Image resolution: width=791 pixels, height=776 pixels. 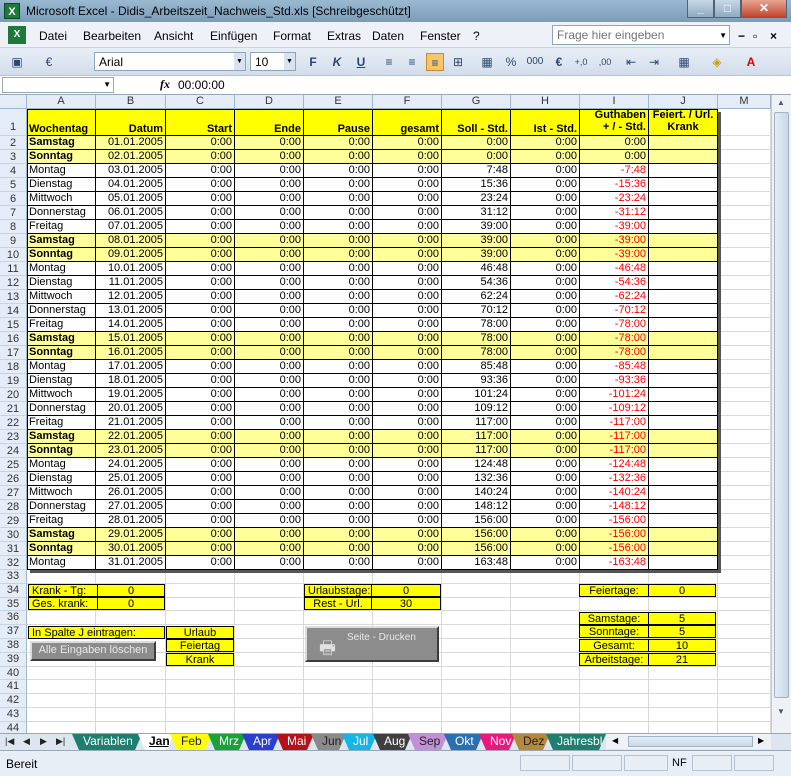 What do you see at coordinates (131, 199) in the screenshot?
I see `cell-datum: 05.01.2005` at bounding box center [131, 199].